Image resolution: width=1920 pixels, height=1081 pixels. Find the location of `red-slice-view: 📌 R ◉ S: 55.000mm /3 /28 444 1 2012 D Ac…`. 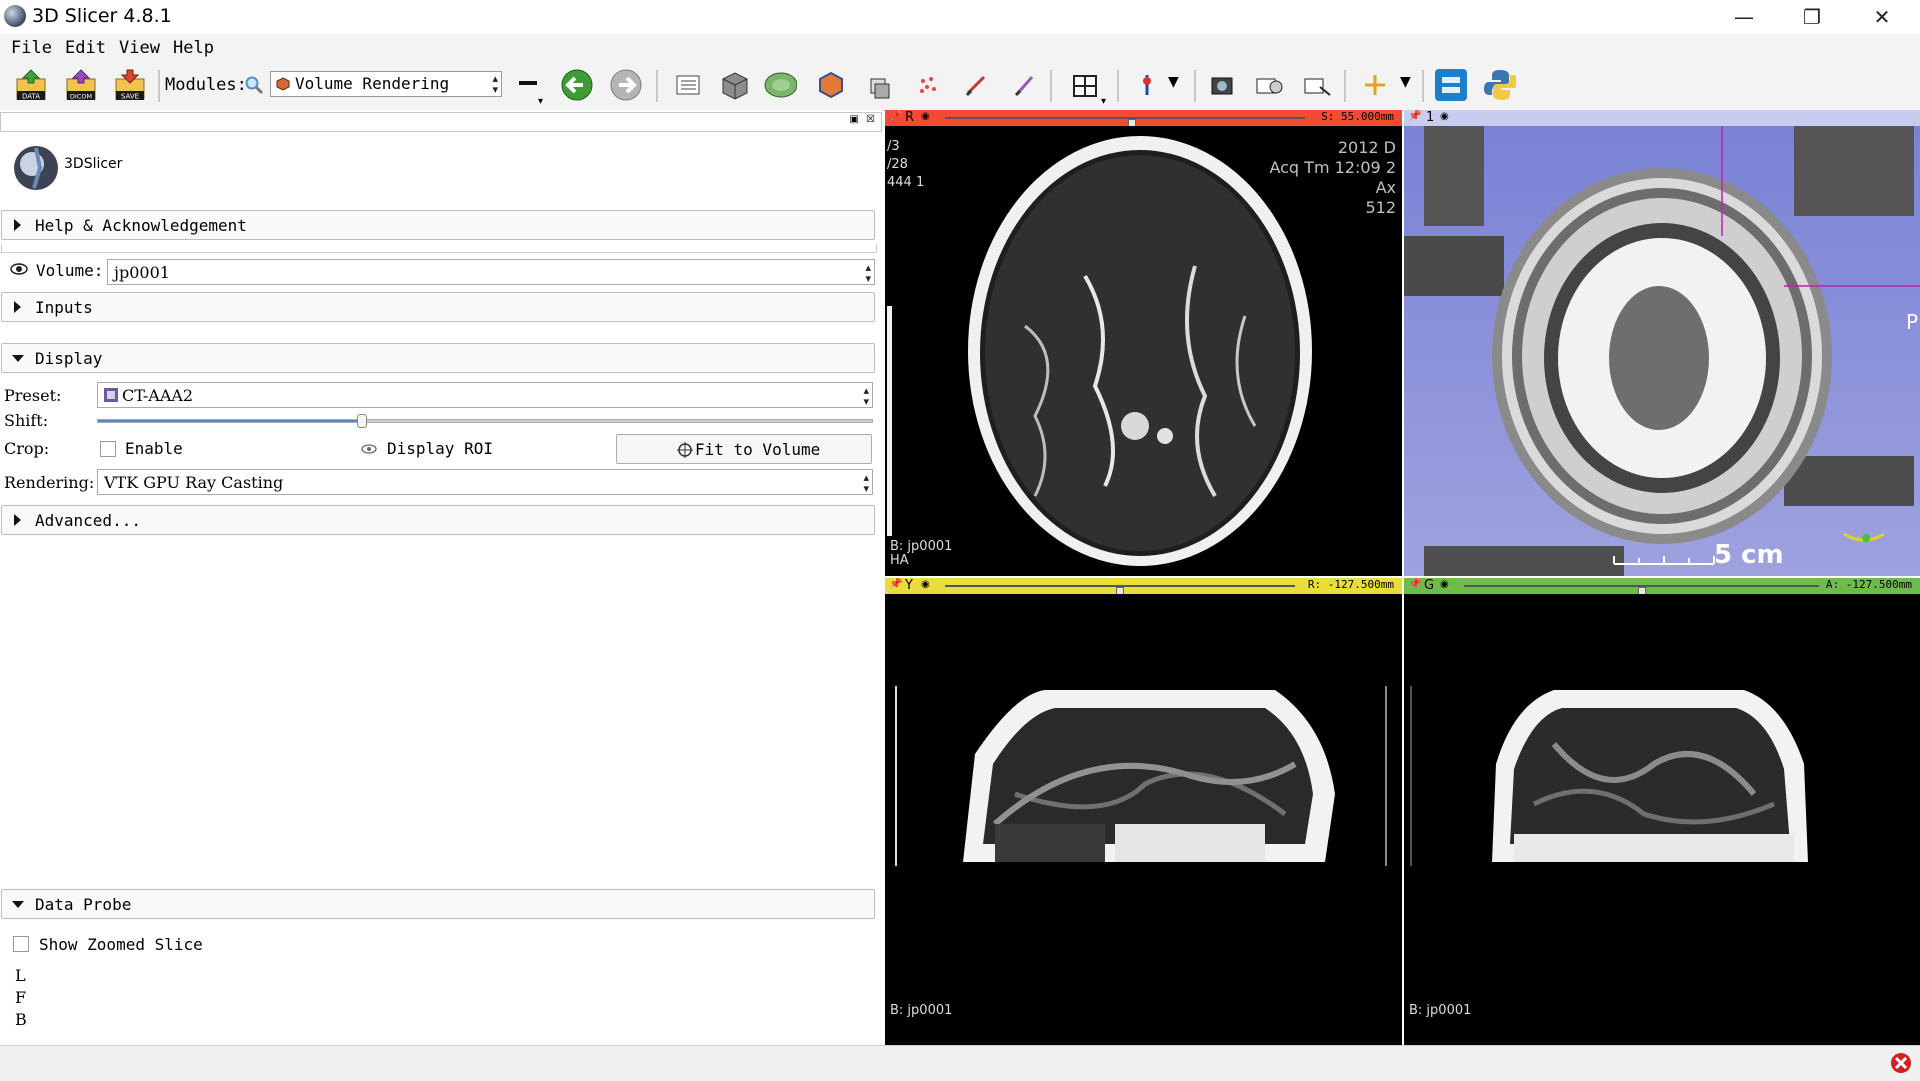

red-slice-view: 📌 R ◉ S: 55.000mm /3 /28 444 1 2012 D Ac… is located at coordinates (1143, 343).